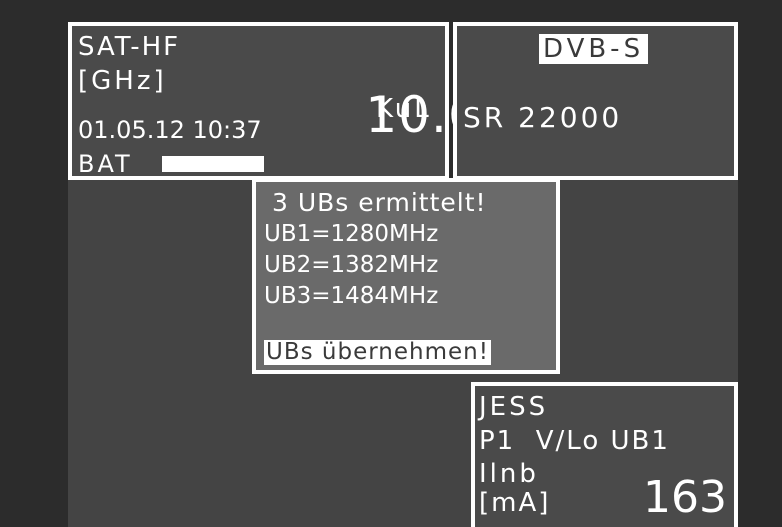 This screenshot has width=782, height=527. I want to click on mode-panel: DVB-S SR 22000, so click(595, 101).